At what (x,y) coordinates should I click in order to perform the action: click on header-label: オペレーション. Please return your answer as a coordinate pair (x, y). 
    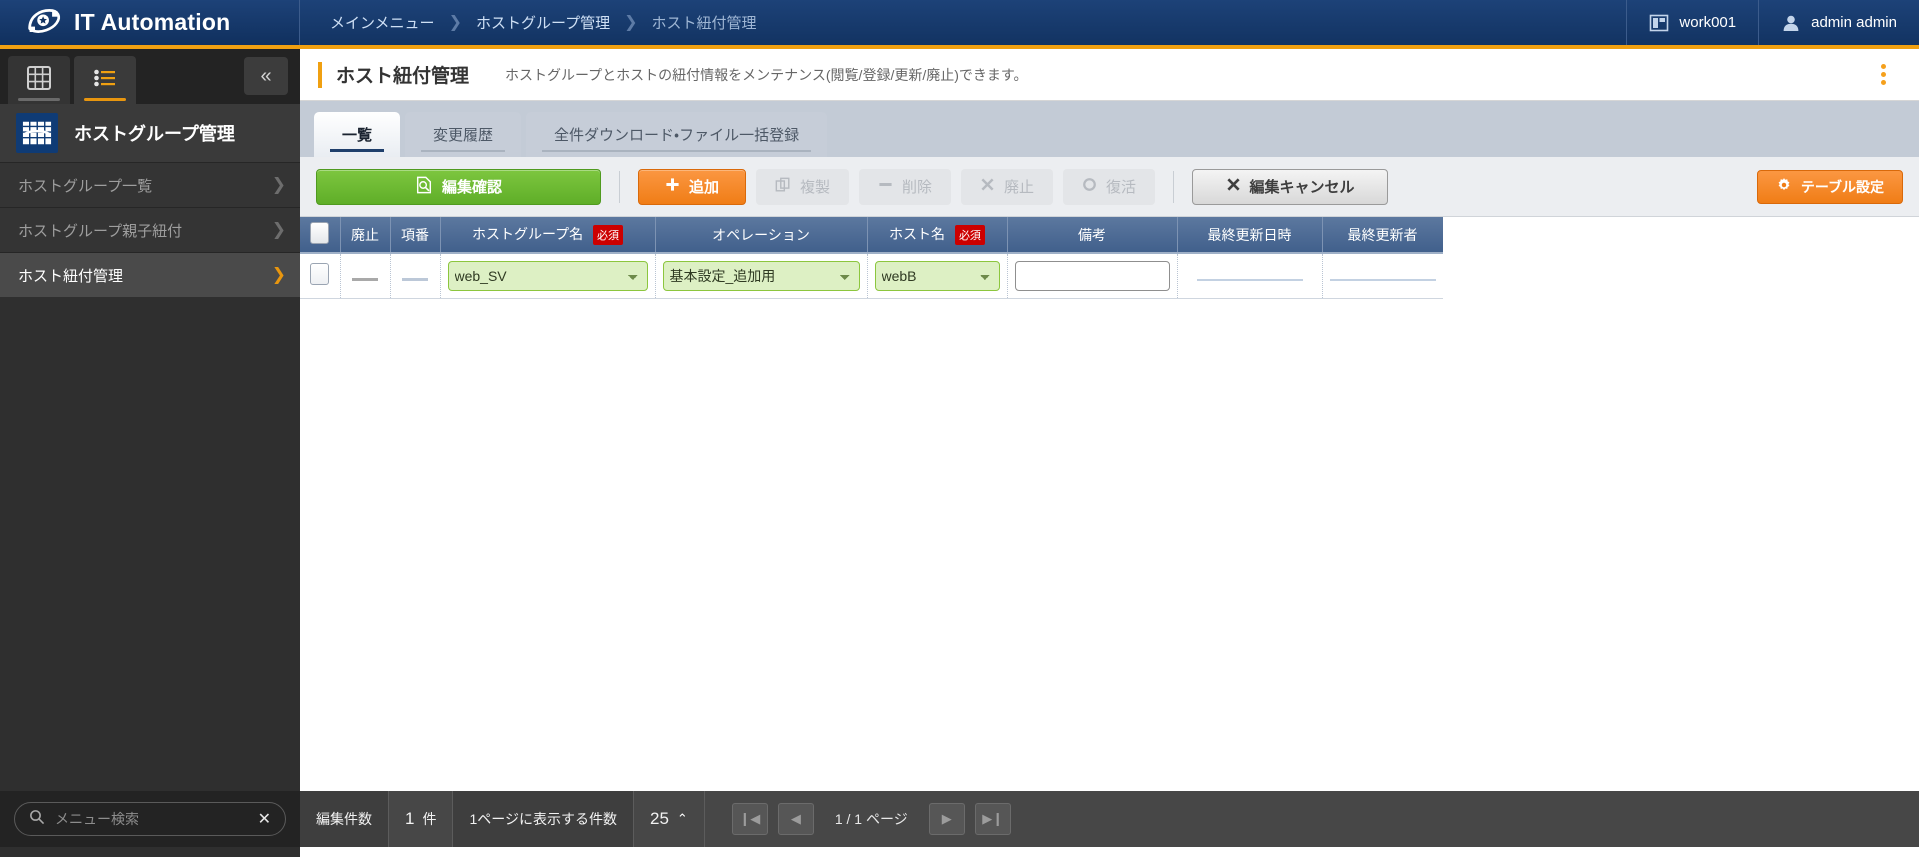
    Looking at the image, I should click on (761, 234).